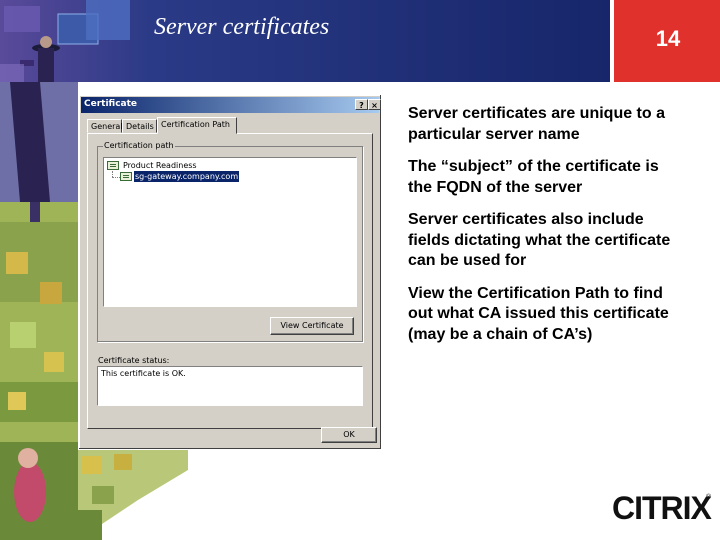  What do you see at coordinates (197, 125) in the screenshot?
I see `tab-certification-path: Certification Path` at bounding box center [197, 125].